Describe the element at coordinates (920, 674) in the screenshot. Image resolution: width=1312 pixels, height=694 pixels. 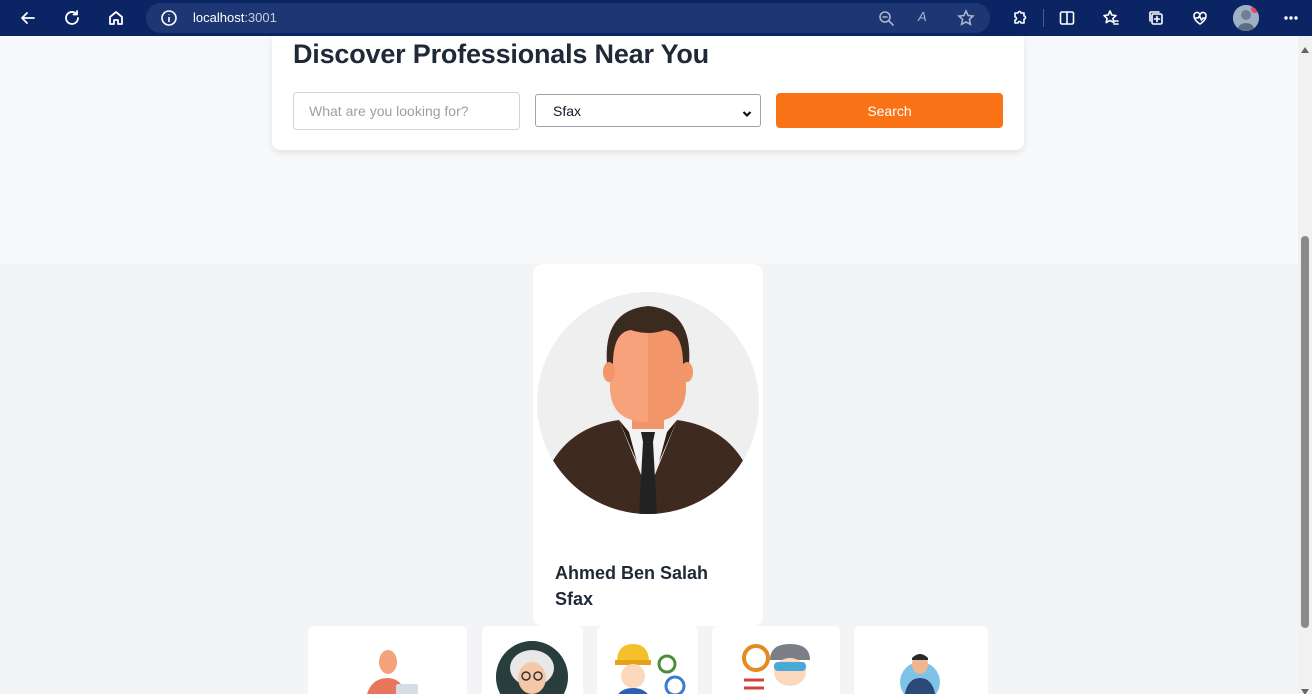
I see `man-portrait-icon` at that location.